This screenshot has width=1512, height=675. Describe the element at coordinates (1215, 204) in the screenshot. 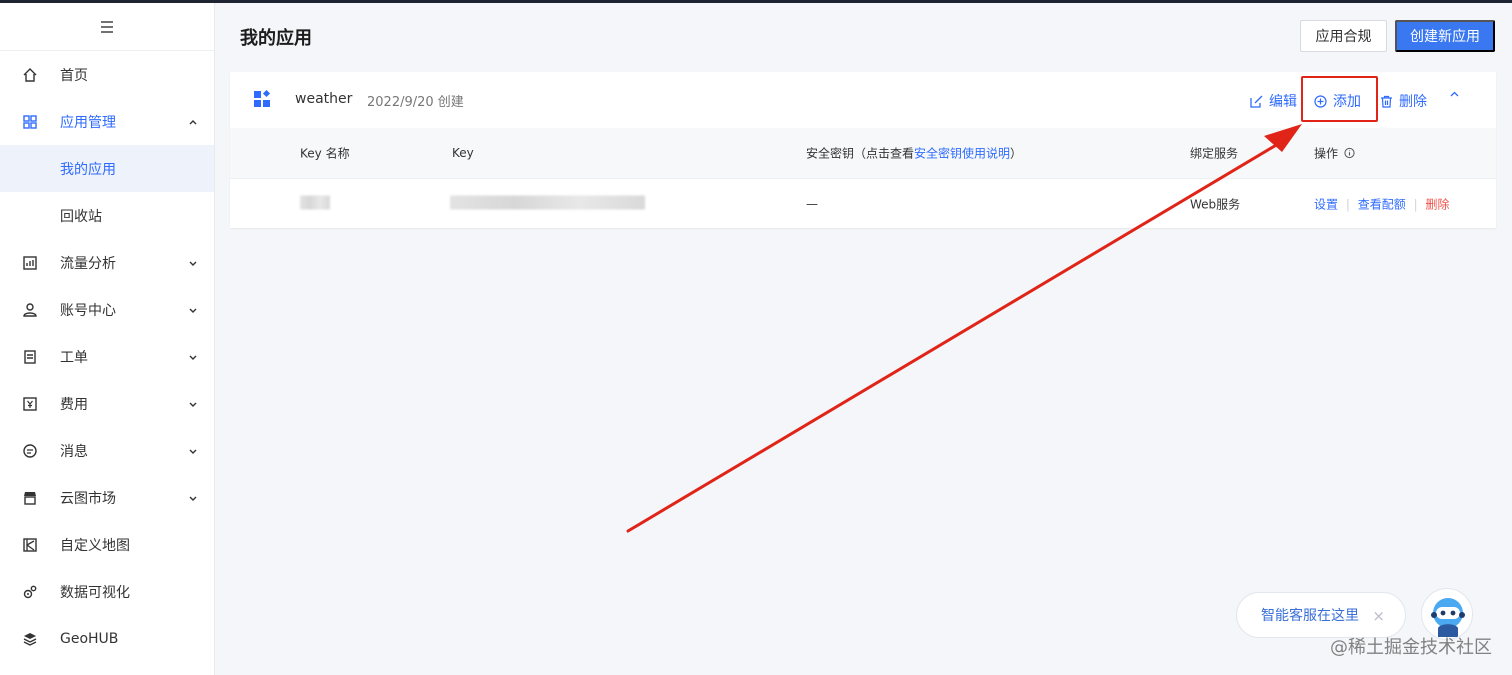

I see `bound-service: Web服务` at that location.